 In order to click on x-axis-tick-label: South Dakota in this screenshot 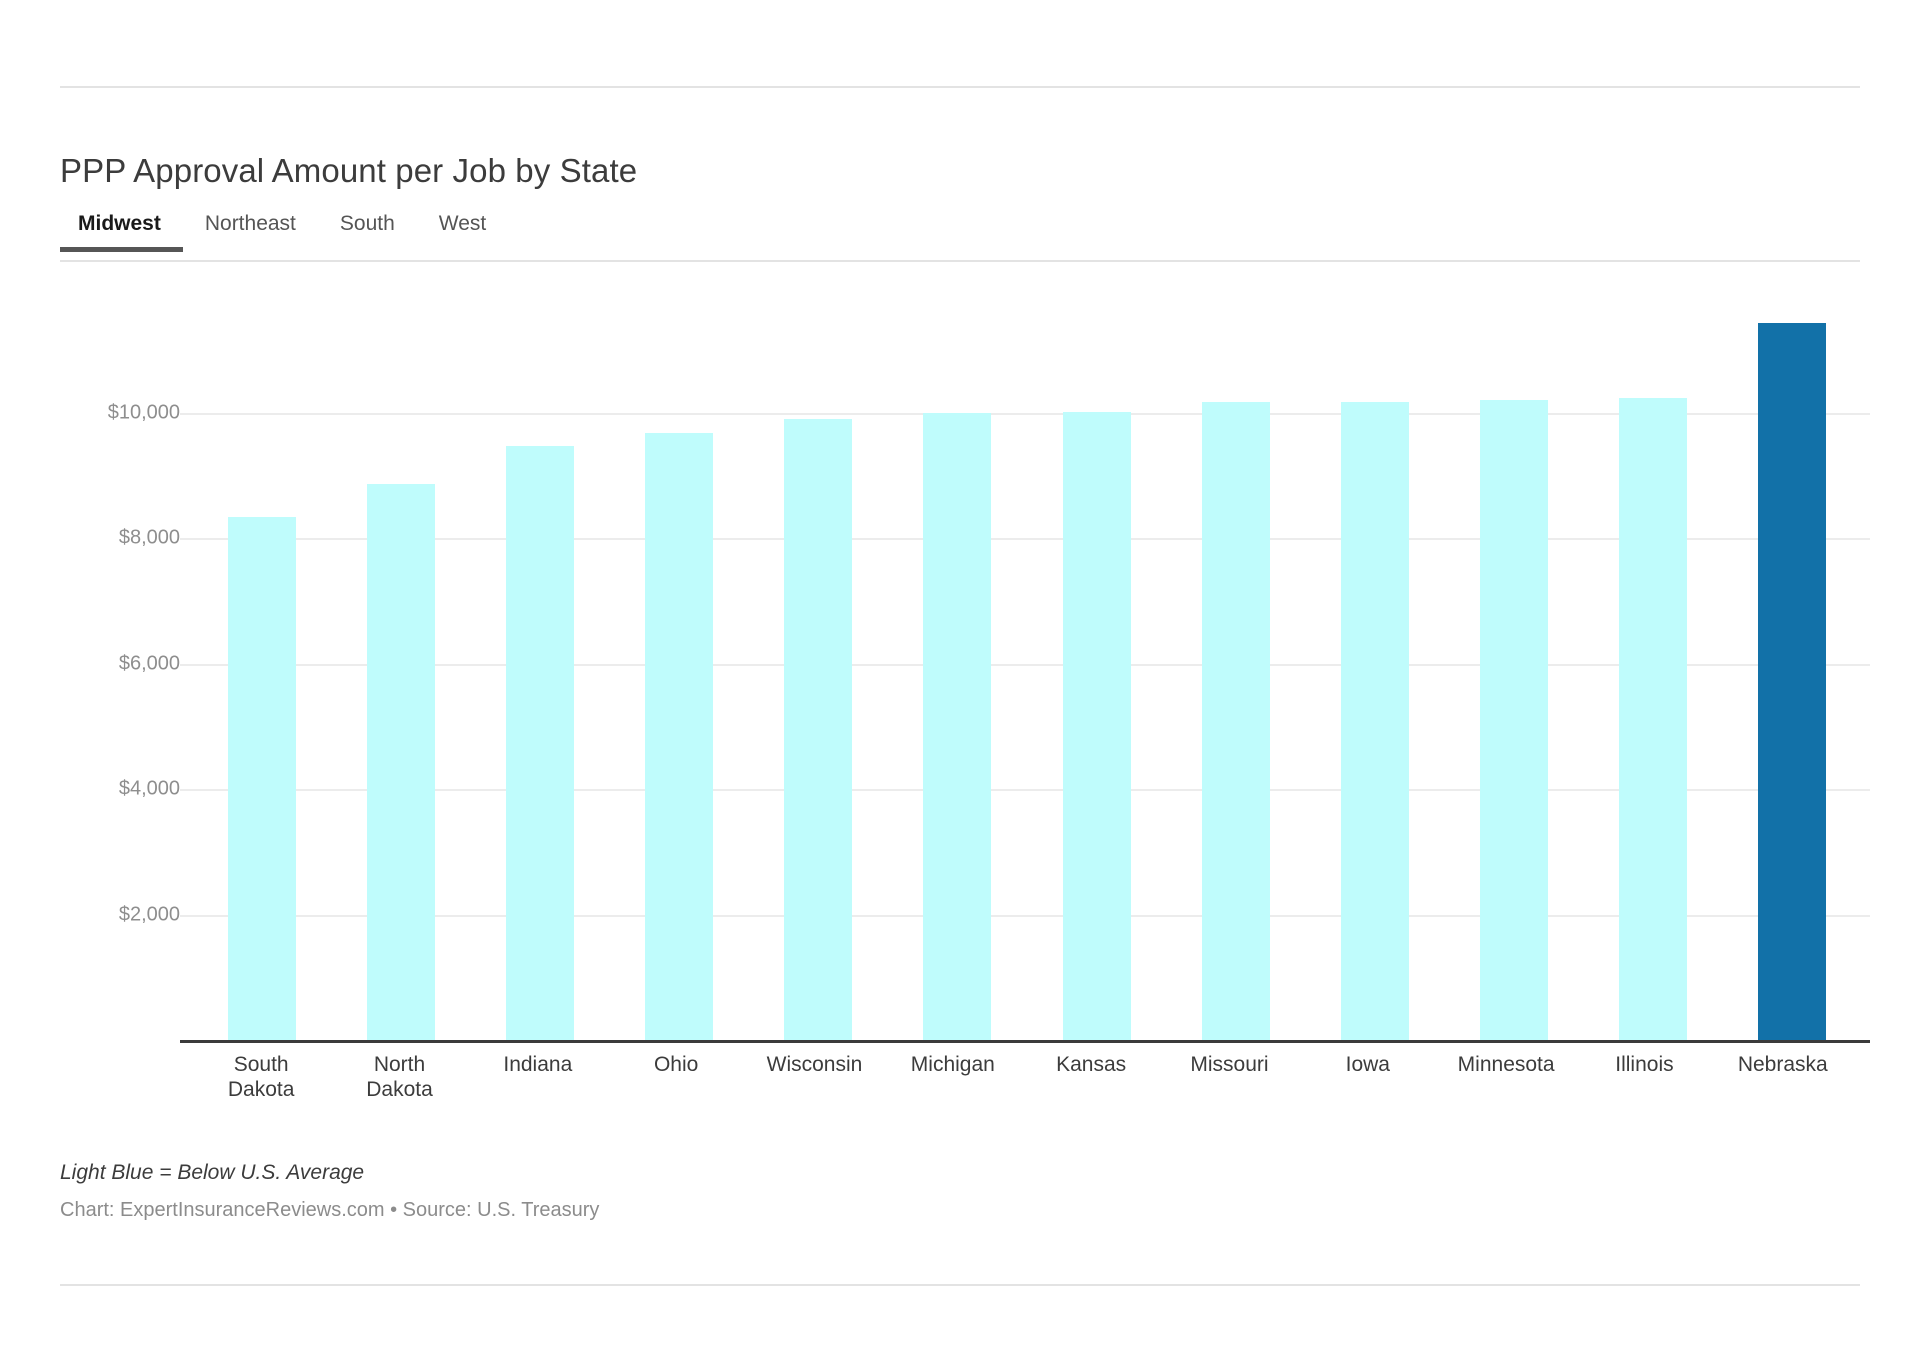, I will do `click(261, 1077)`.